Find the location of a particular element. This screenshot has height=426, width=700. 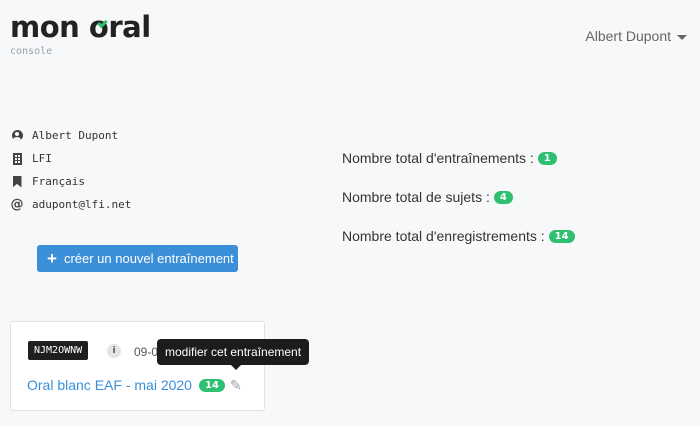

profile-email: adupont@lfi.net is located at coordinates (82, 204).